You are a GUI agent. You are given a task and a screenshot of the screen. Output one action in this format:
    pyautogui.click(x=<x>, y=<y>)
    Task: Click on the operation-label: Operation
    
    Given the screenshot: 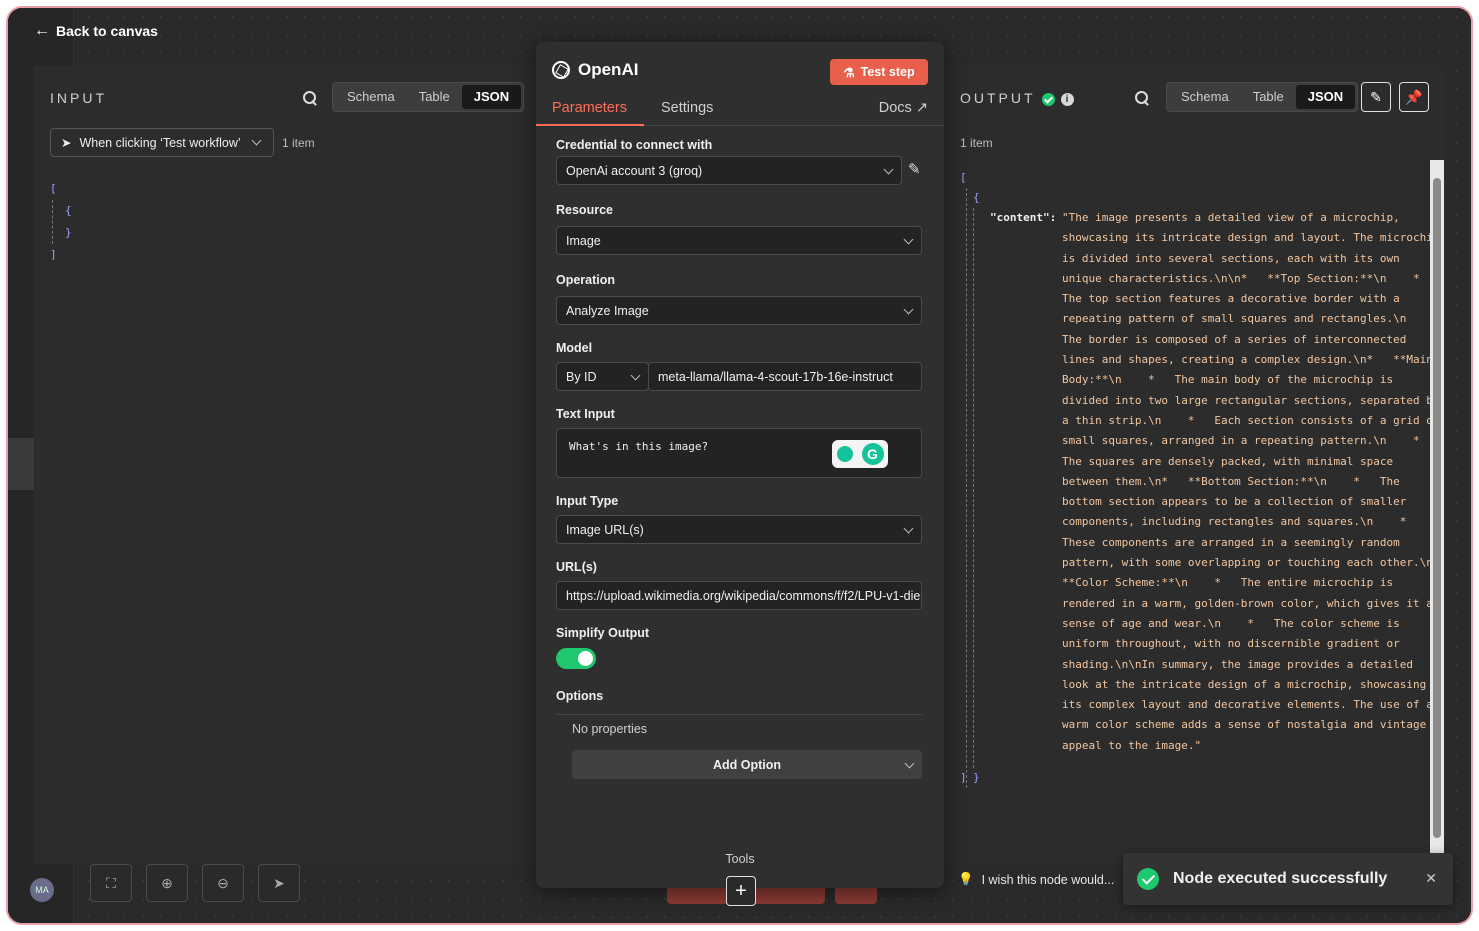 What is the action you would take?
    pyautogui.click(x=586, y=280)
    